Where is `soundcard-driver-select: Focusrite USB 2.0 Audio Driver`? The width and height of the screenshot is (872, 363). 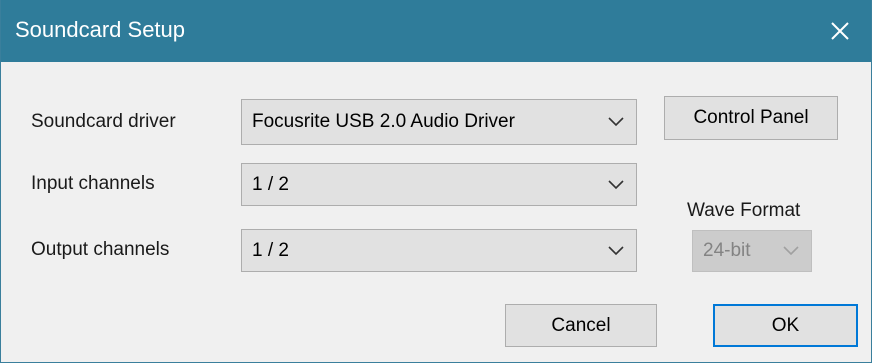
soundcard-driver-select: Focusrite USB 2.0 Audio Driver is located at coordinates (439, 122).